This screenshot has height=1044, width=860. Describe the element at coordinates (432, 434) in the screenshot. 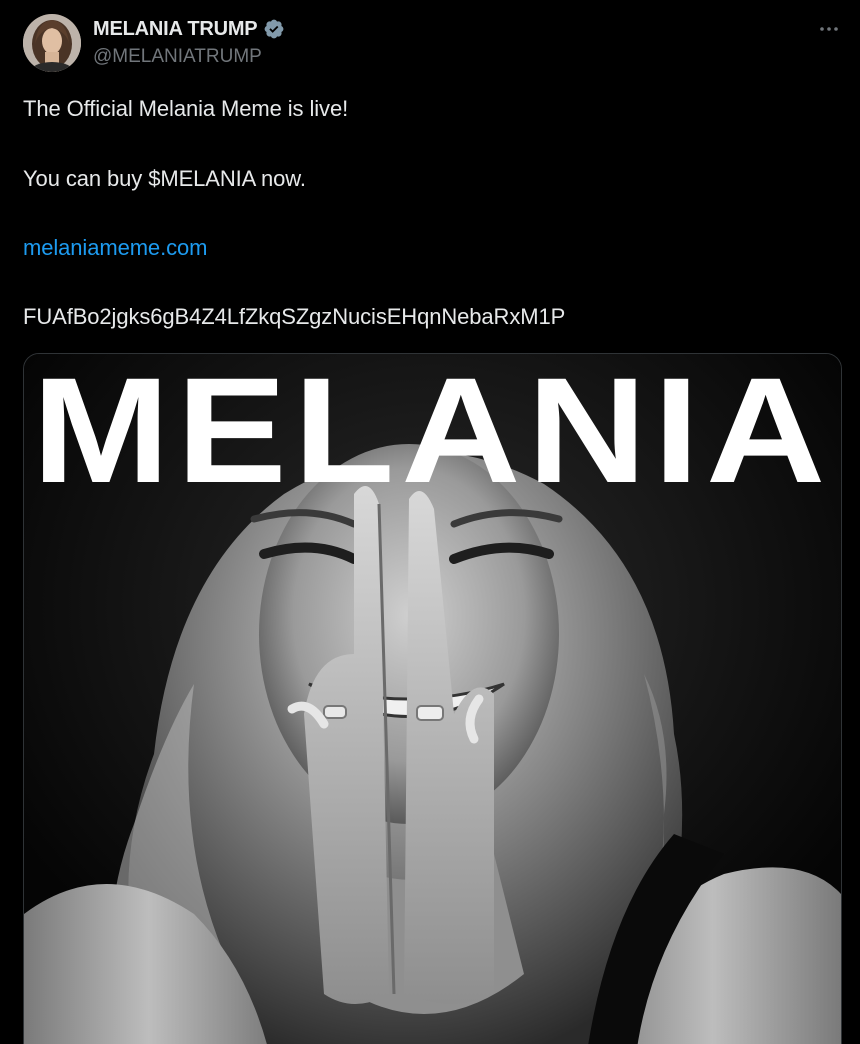

I see `media-headline: MELANIA` at that location.